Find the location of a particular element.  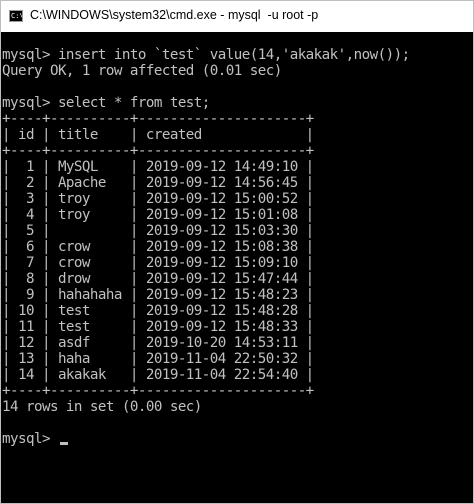

console-line: | 12 | asdf | 2019-10-20 14:53:11 | is located at coordinates (158, 343).